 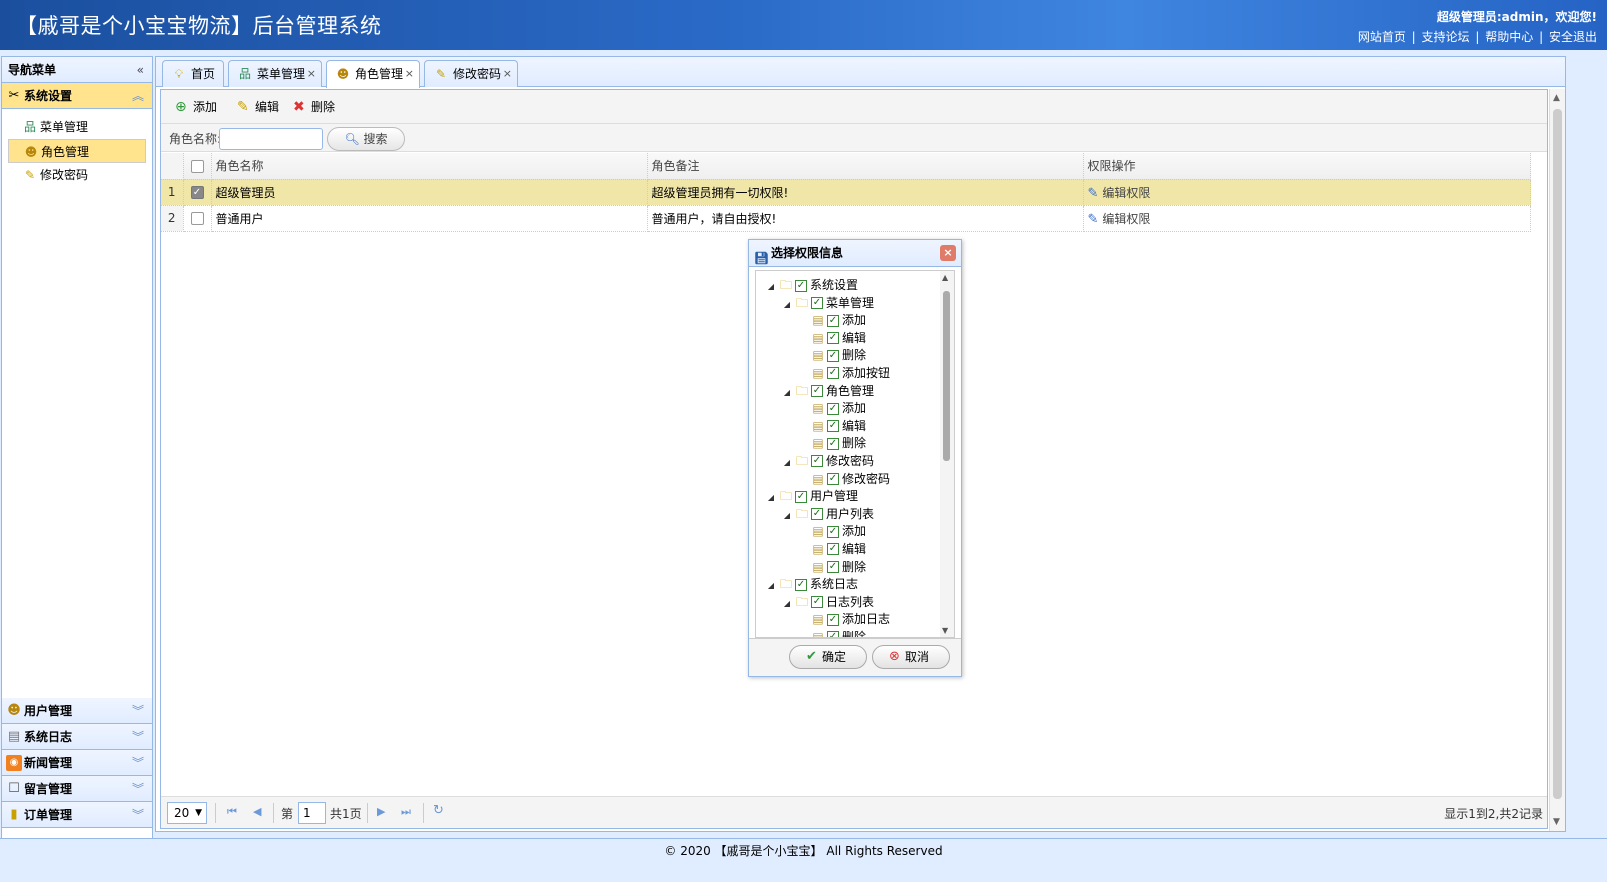 I want to click on delete-button: ✖ 删除, so click(x=314, y=107).